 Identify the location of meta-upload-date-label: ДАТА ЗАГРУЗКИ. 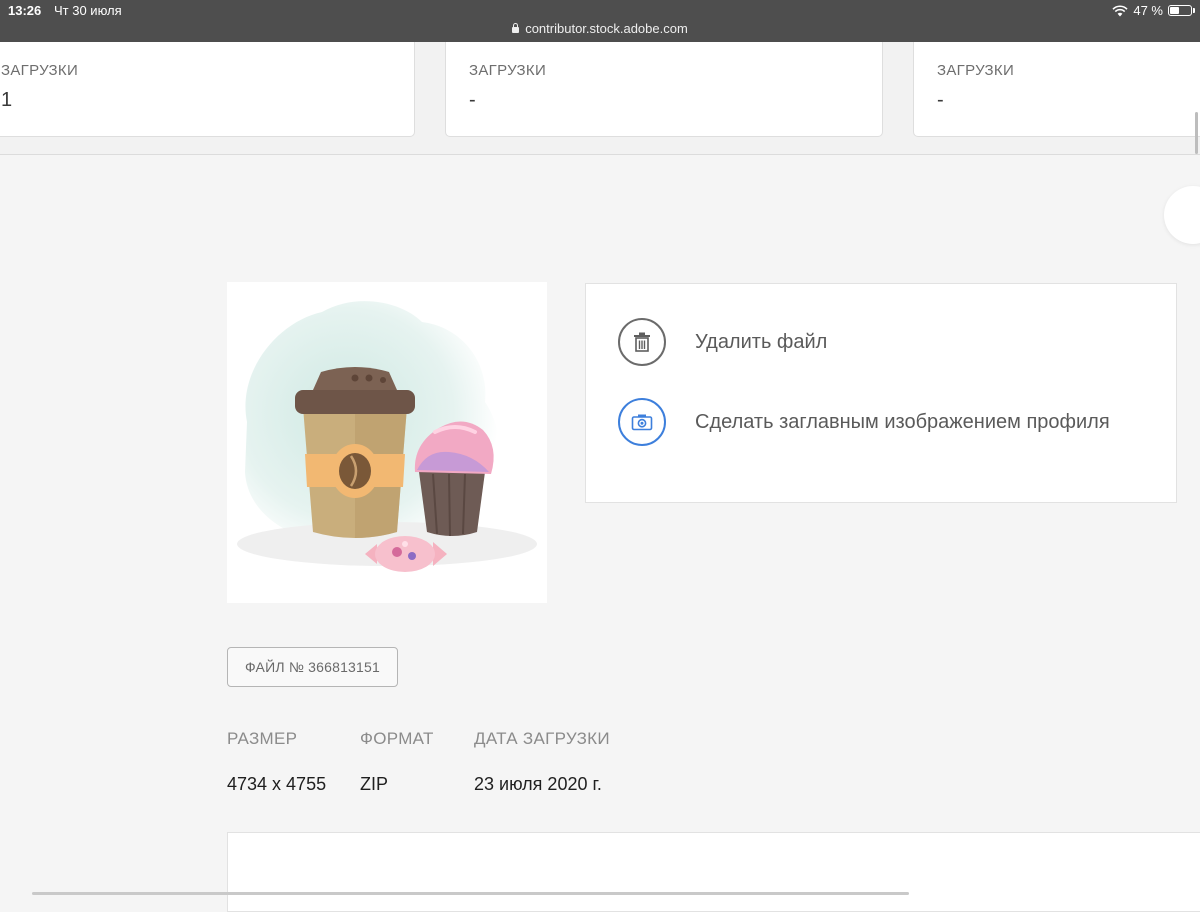
(542, 738).